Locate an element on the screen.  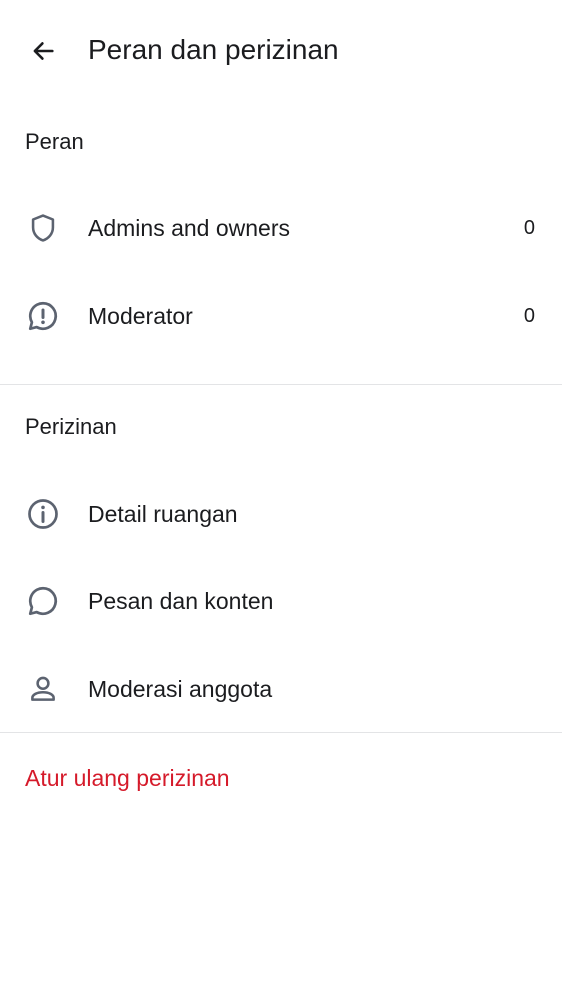
role-item-admins: Admins and owners 0 is located at coordinates (281, 228).